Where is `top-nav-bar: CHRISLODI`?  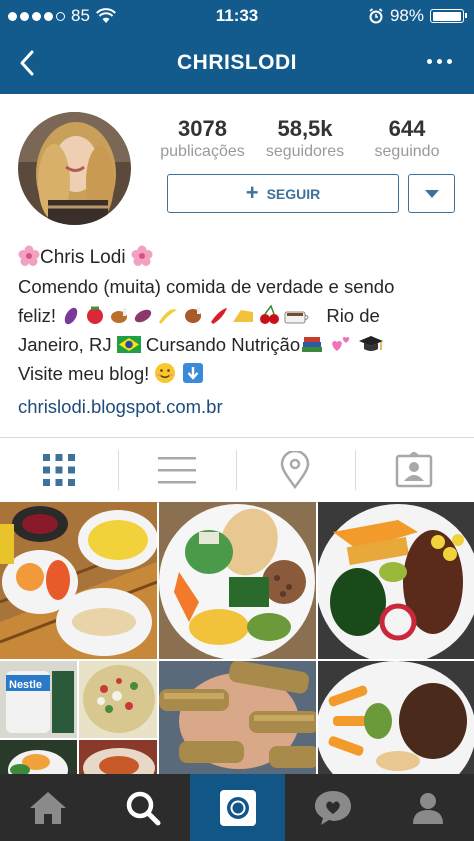 top-nav-bar: CHRISLODI is located at coordinates (237, 63).